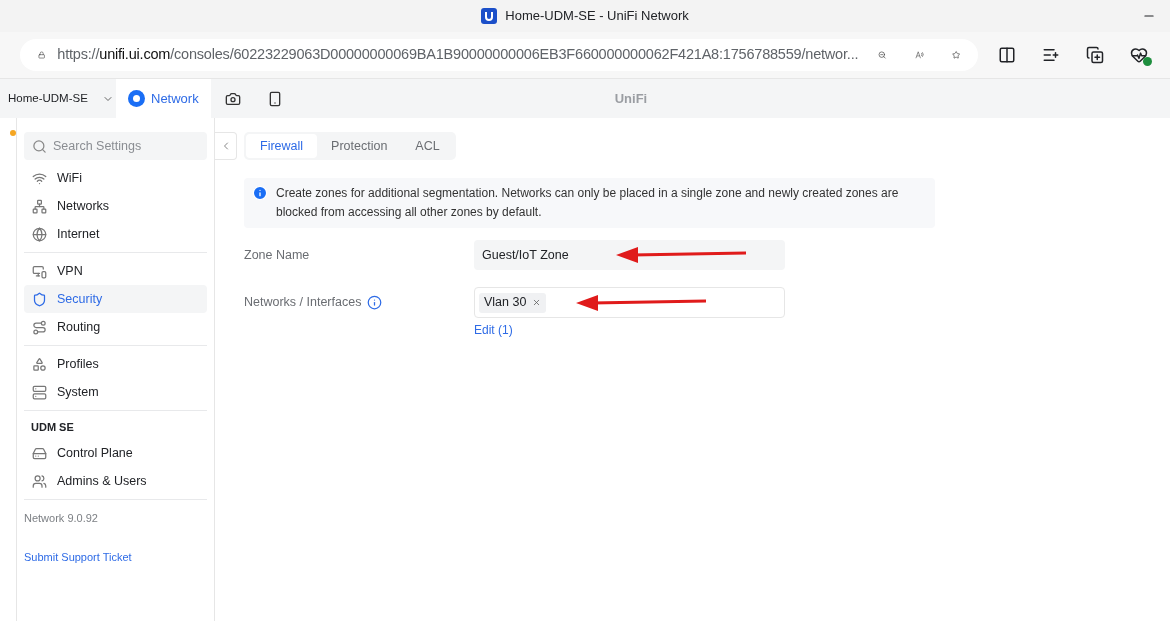 Image resolution: width=1170 pixels, height=621 pixels. I want to click on field-label: Zone Name, so click(277, 255).